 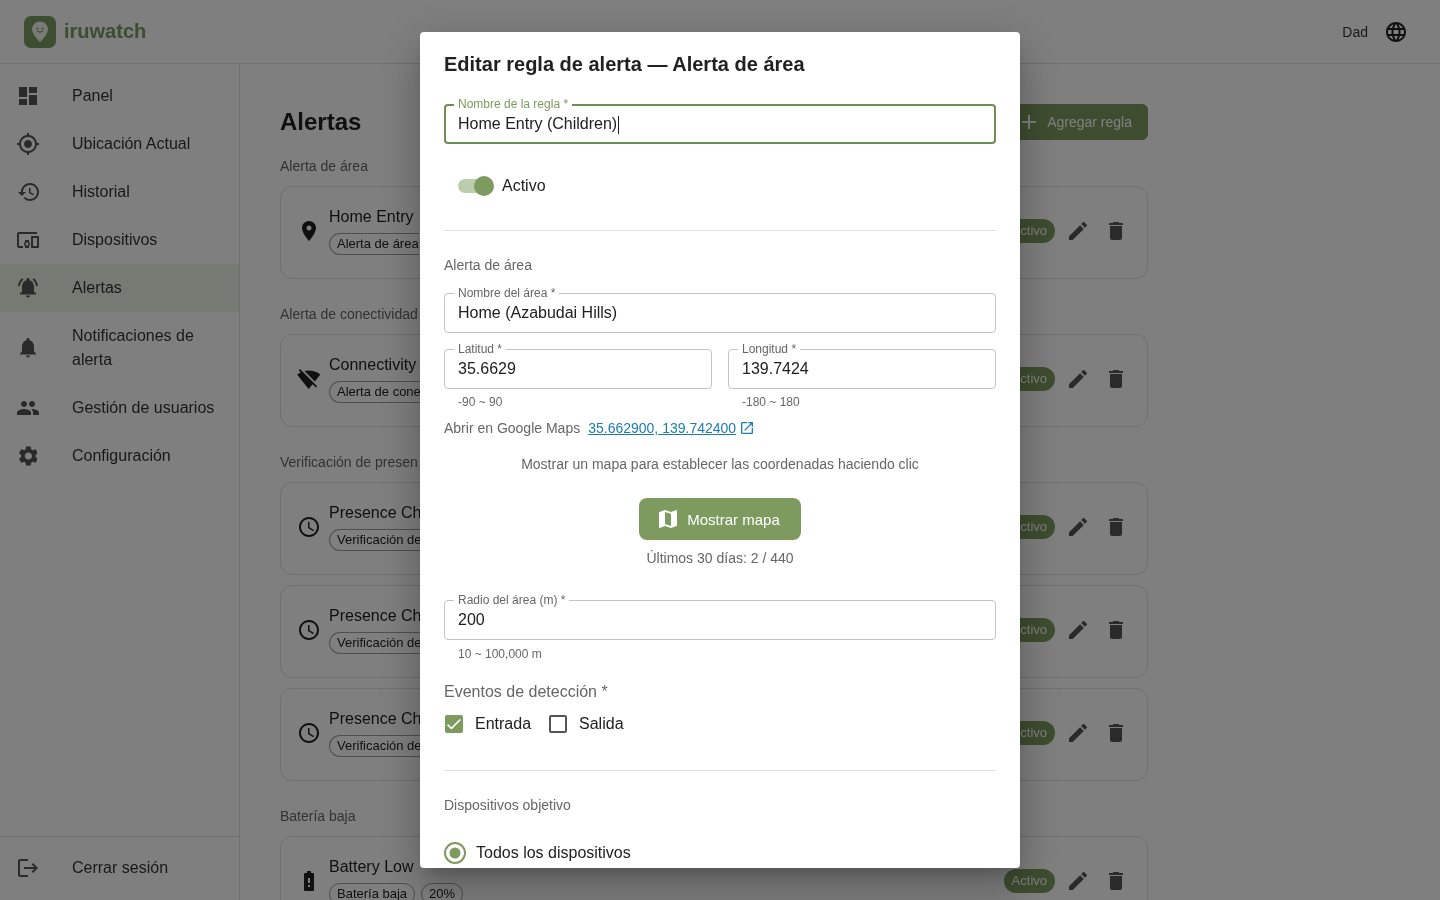 What do you see at coordinates (503, 724) in the screenshot?
I see `checkbox-label: Entrada` at bounding box center [503, 724].